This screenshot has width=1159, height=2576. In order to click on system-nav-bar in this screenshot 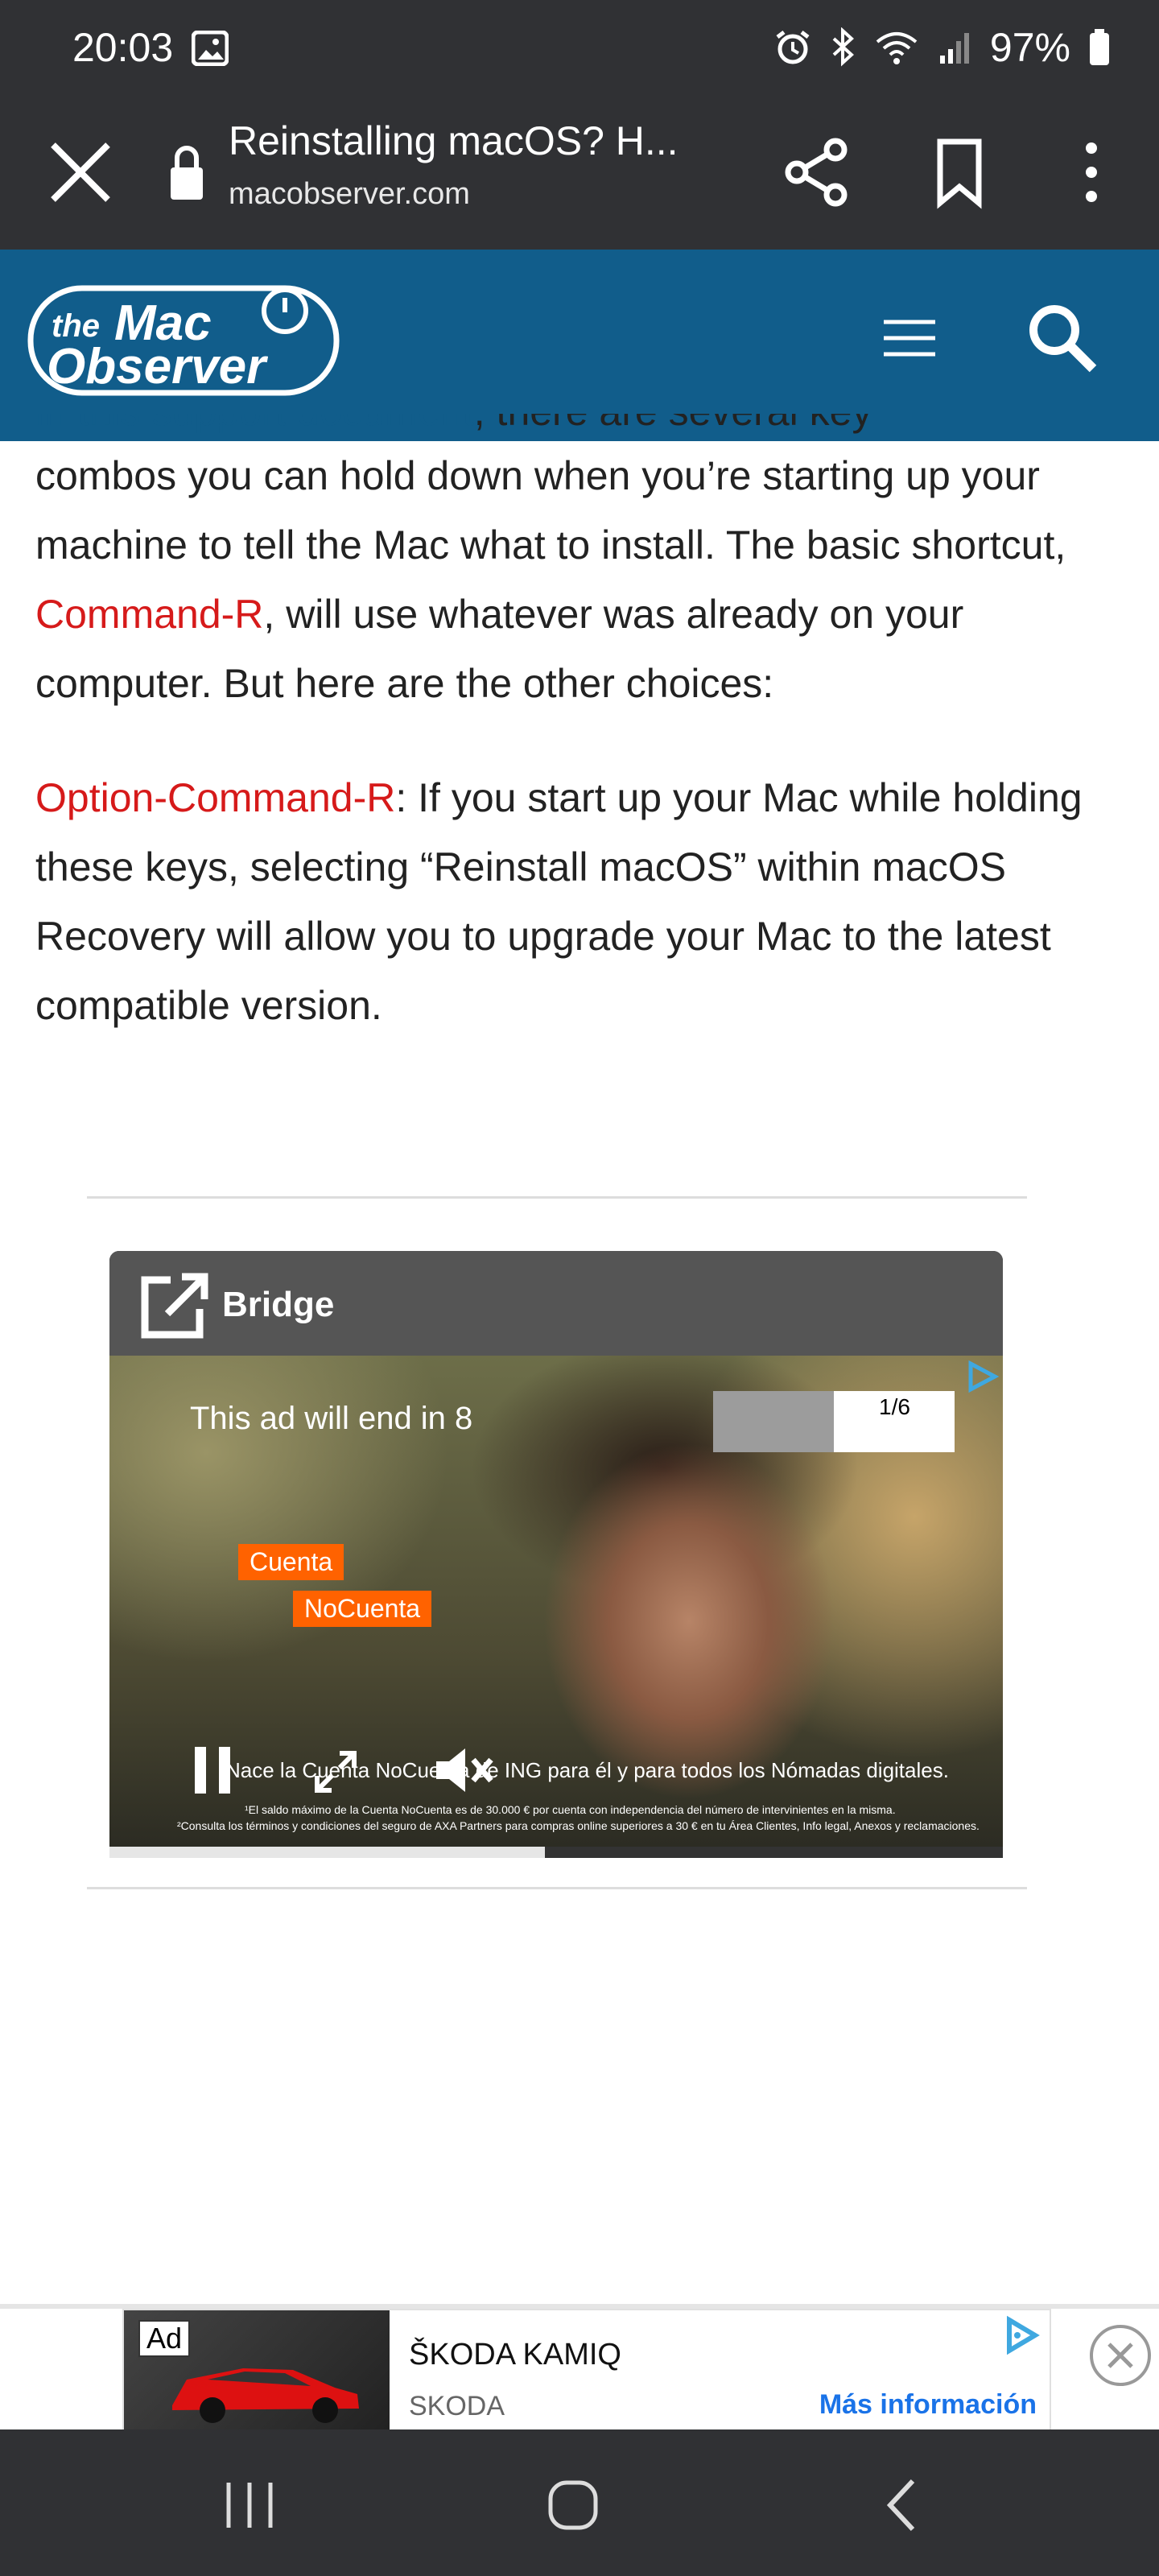, I will do `click(579, 2502)`.